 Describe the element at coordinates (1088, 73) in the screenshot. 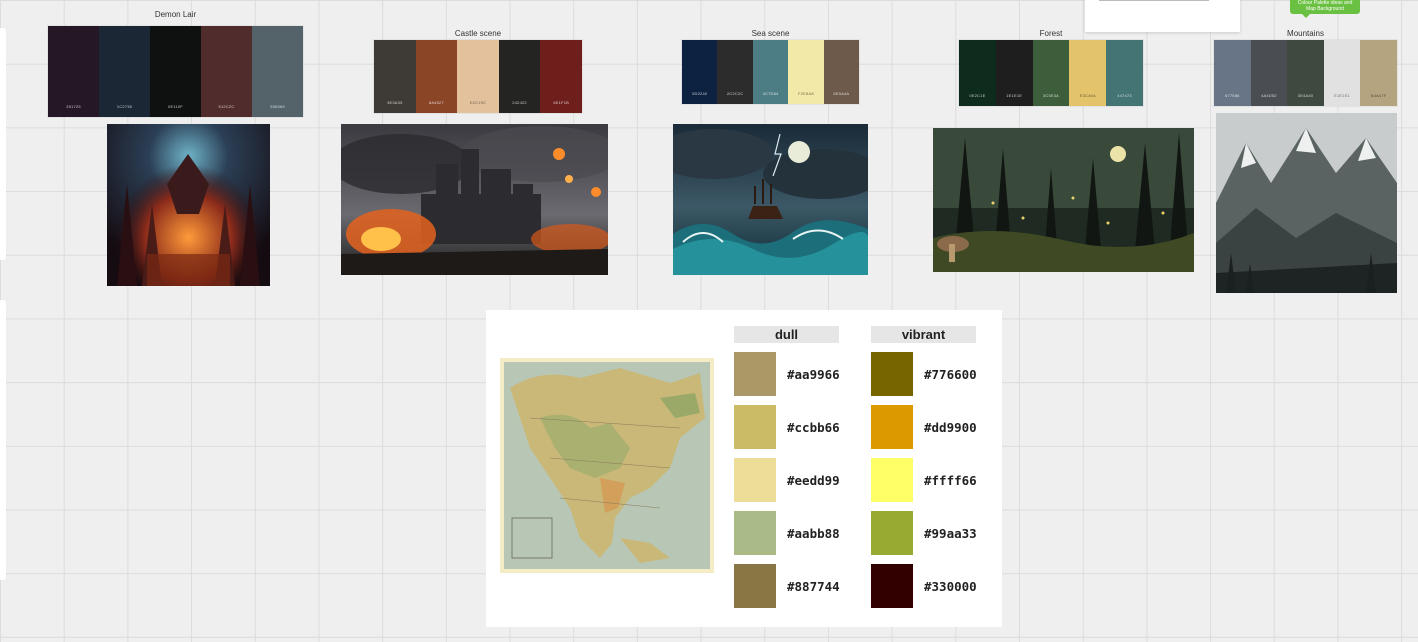

I see `swatch: E3C46A` at that location.